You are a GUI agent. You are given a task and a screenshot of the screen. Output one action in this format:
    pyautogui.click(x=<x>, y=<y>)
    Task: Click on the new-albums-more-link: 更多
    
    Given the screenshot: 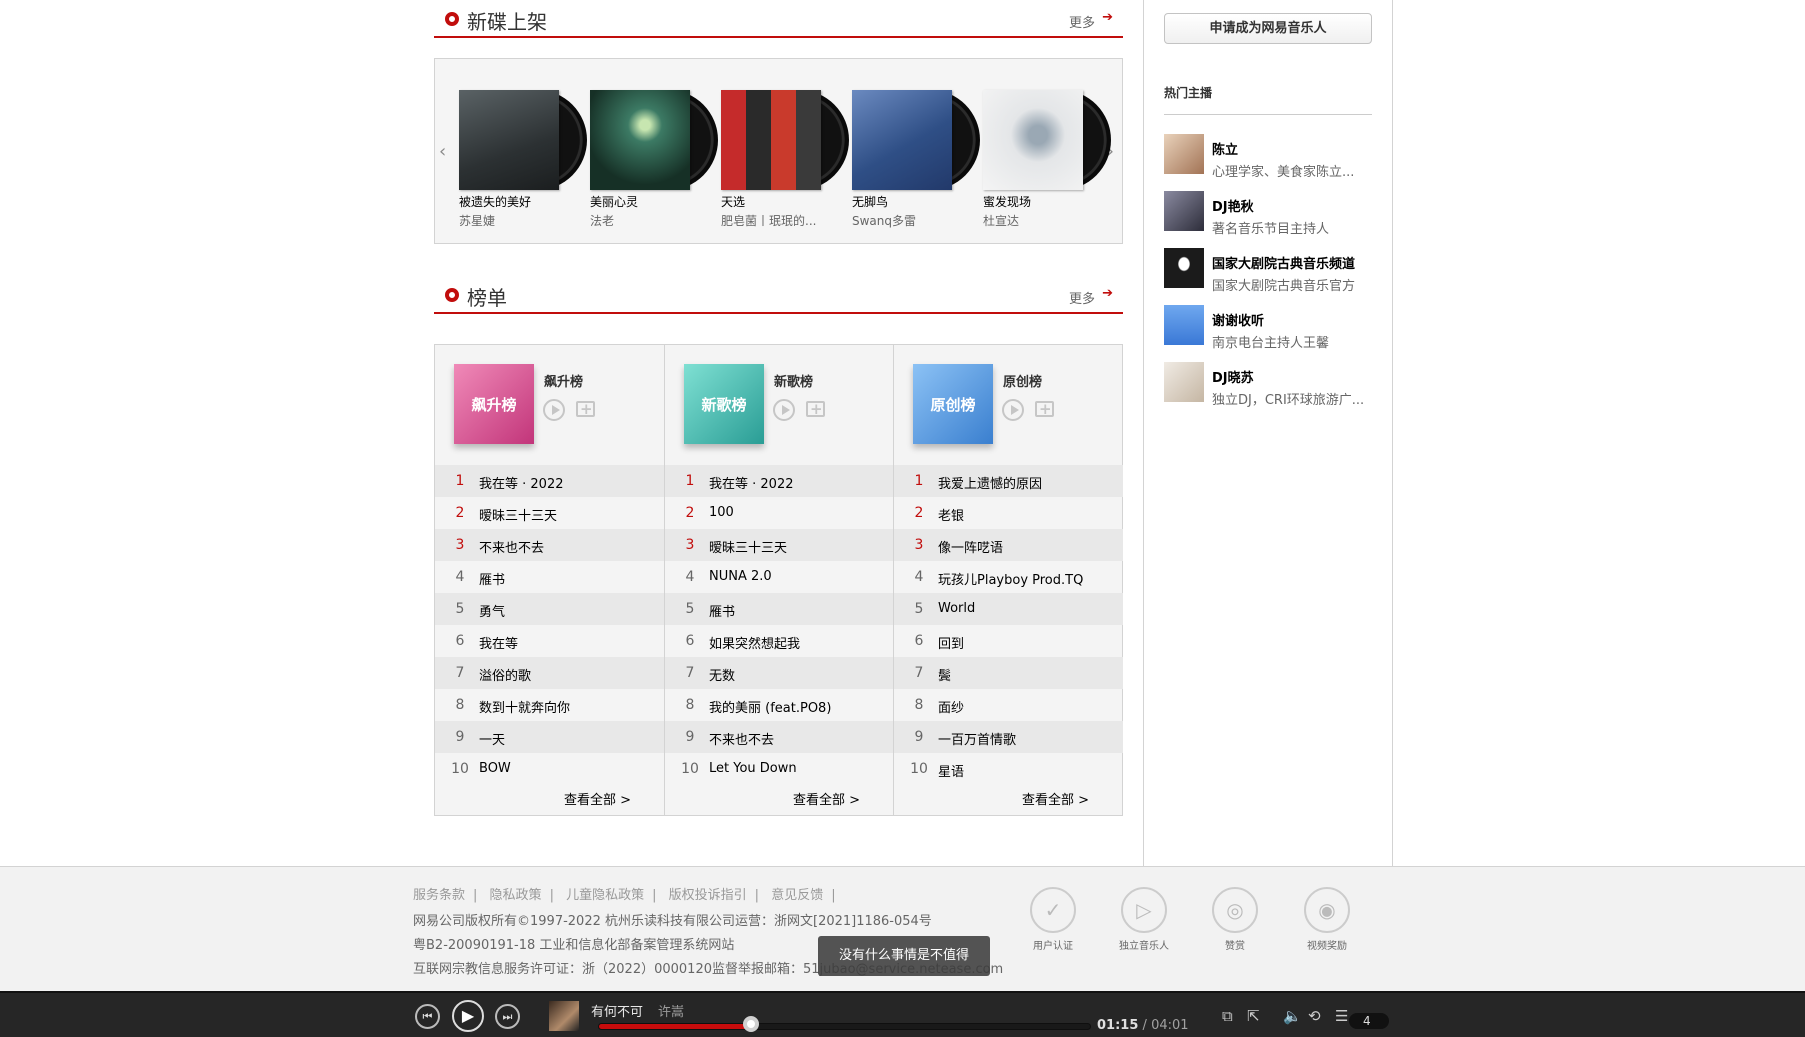 What is the action you would take?
    pyautogui.click(x=1082, y=21)
    